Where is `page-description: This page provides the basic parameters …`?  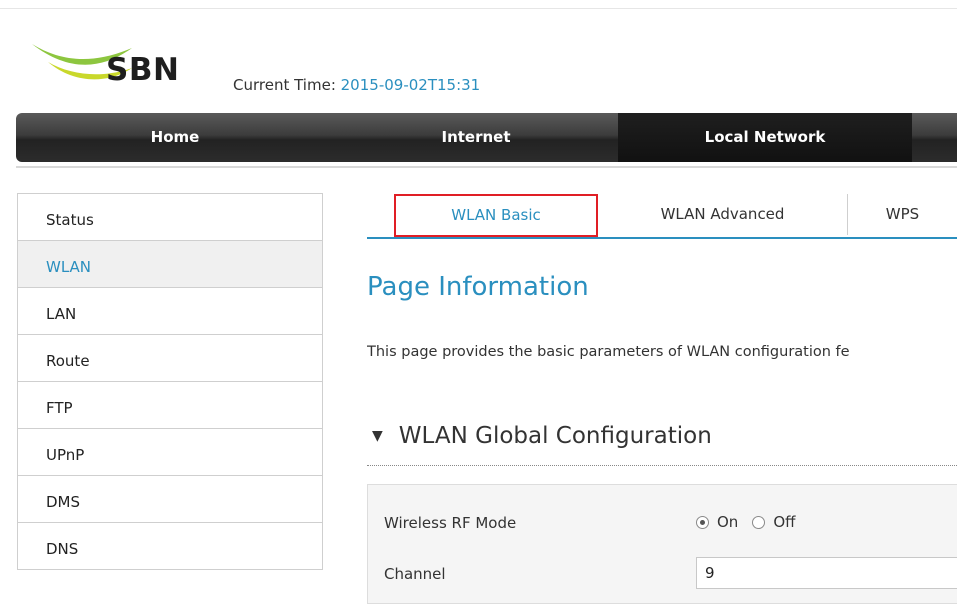 page-description: This page provides the basic parameters … is located at coordinates (608, 352).